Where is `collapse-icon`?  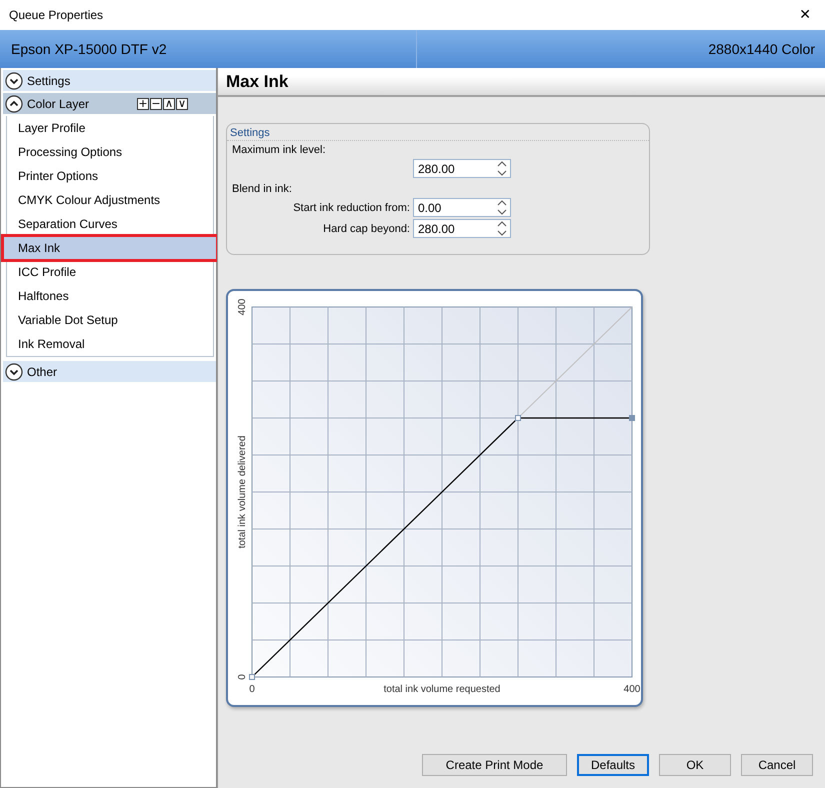
collapse-icon is located at coordinates (14, 103).